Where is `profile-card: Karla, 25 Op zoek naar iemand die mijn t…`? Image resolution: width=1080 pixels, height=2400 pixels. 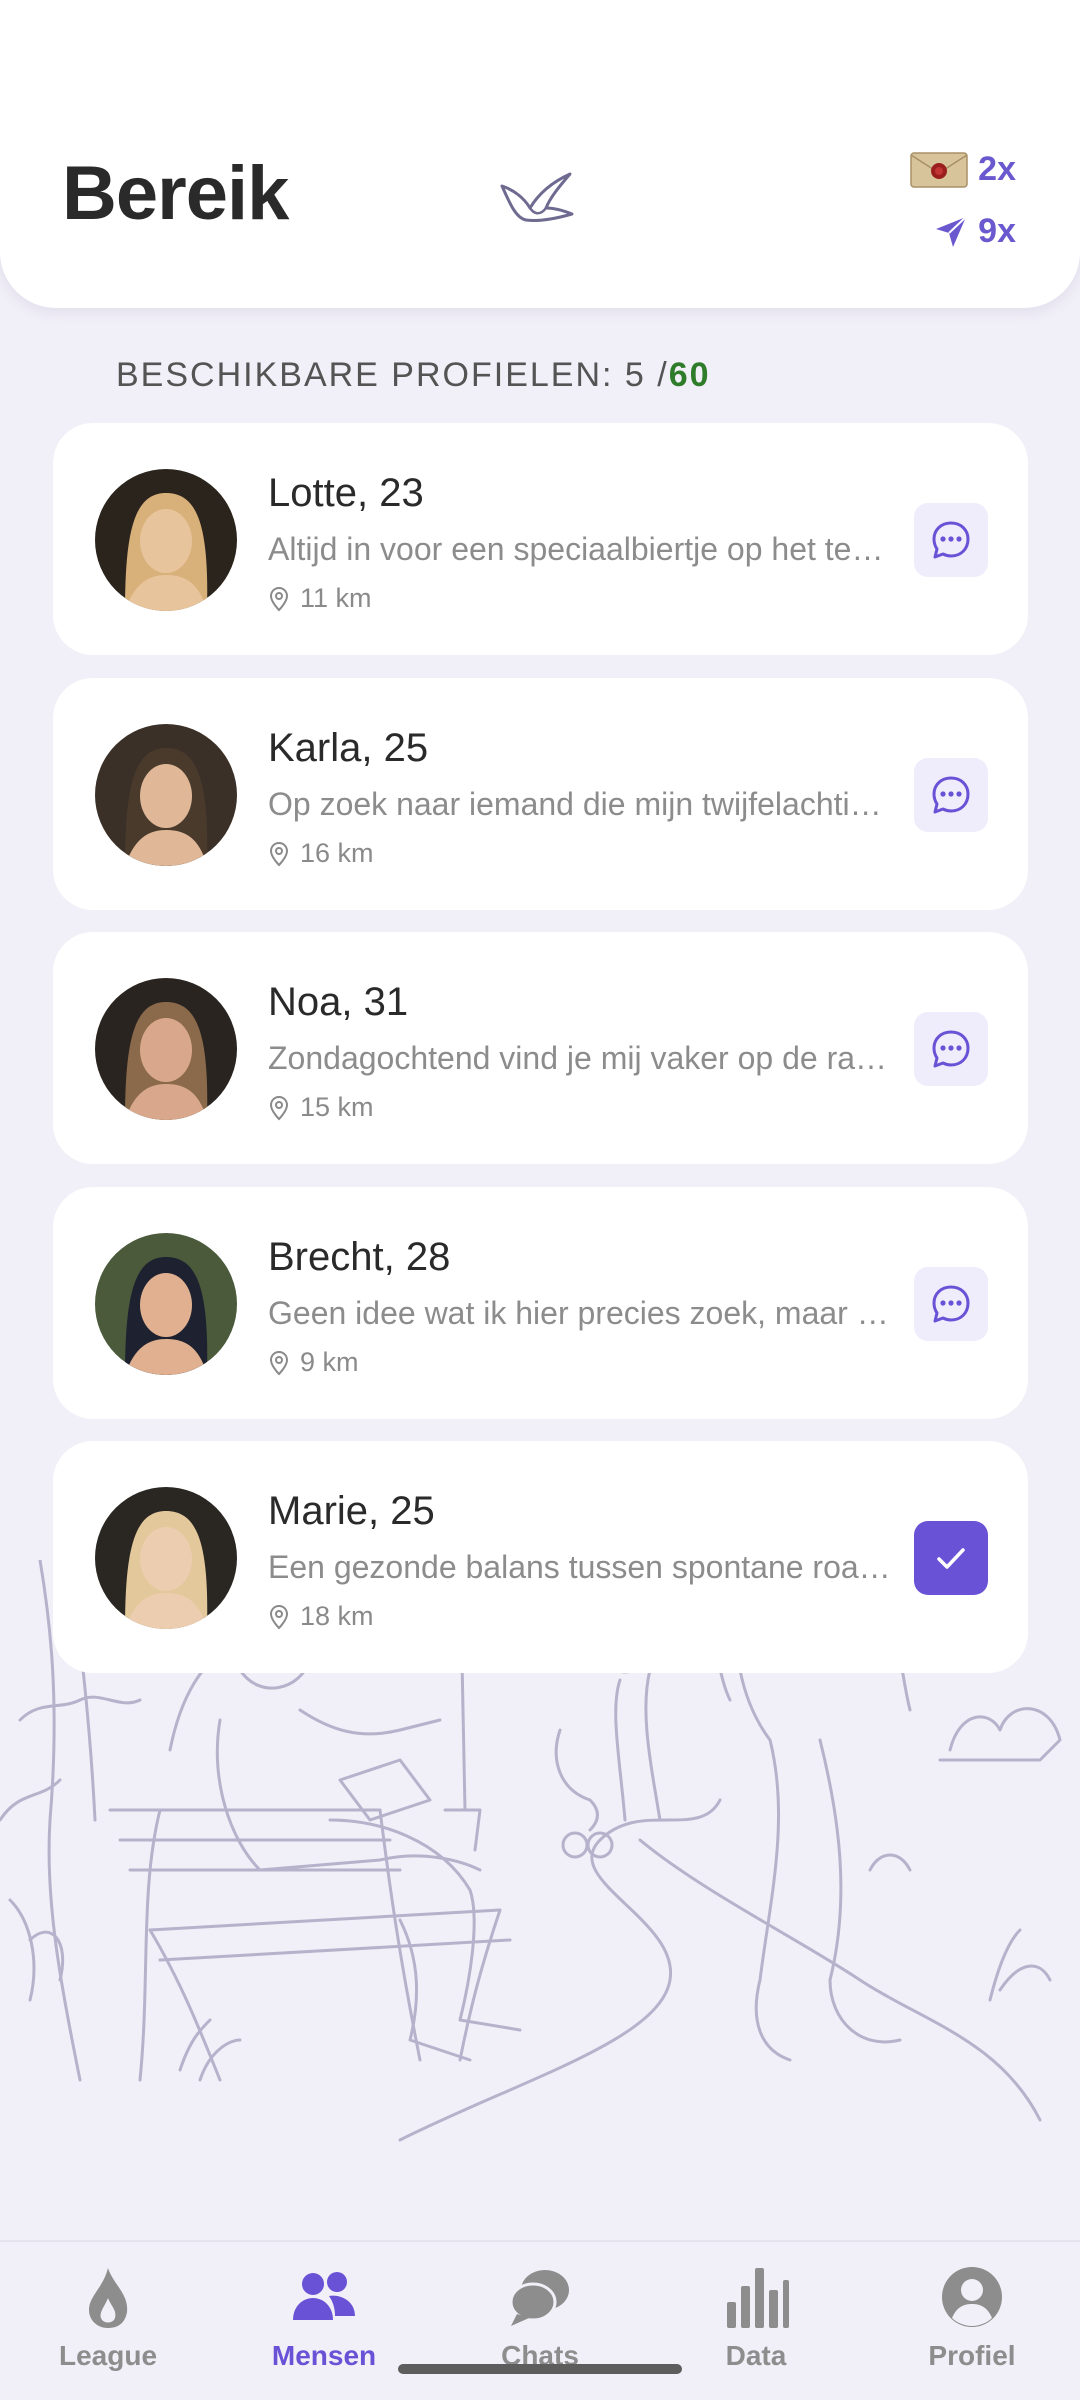
profile-card: Karla, 25 Op zoek naar iemand die mijn t… is located at coordinates (540, 794).